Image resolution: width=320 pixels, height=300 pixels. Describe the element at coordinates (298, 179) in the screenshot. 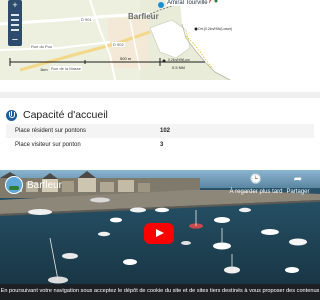

I see `share-icon: ➦` at that location.